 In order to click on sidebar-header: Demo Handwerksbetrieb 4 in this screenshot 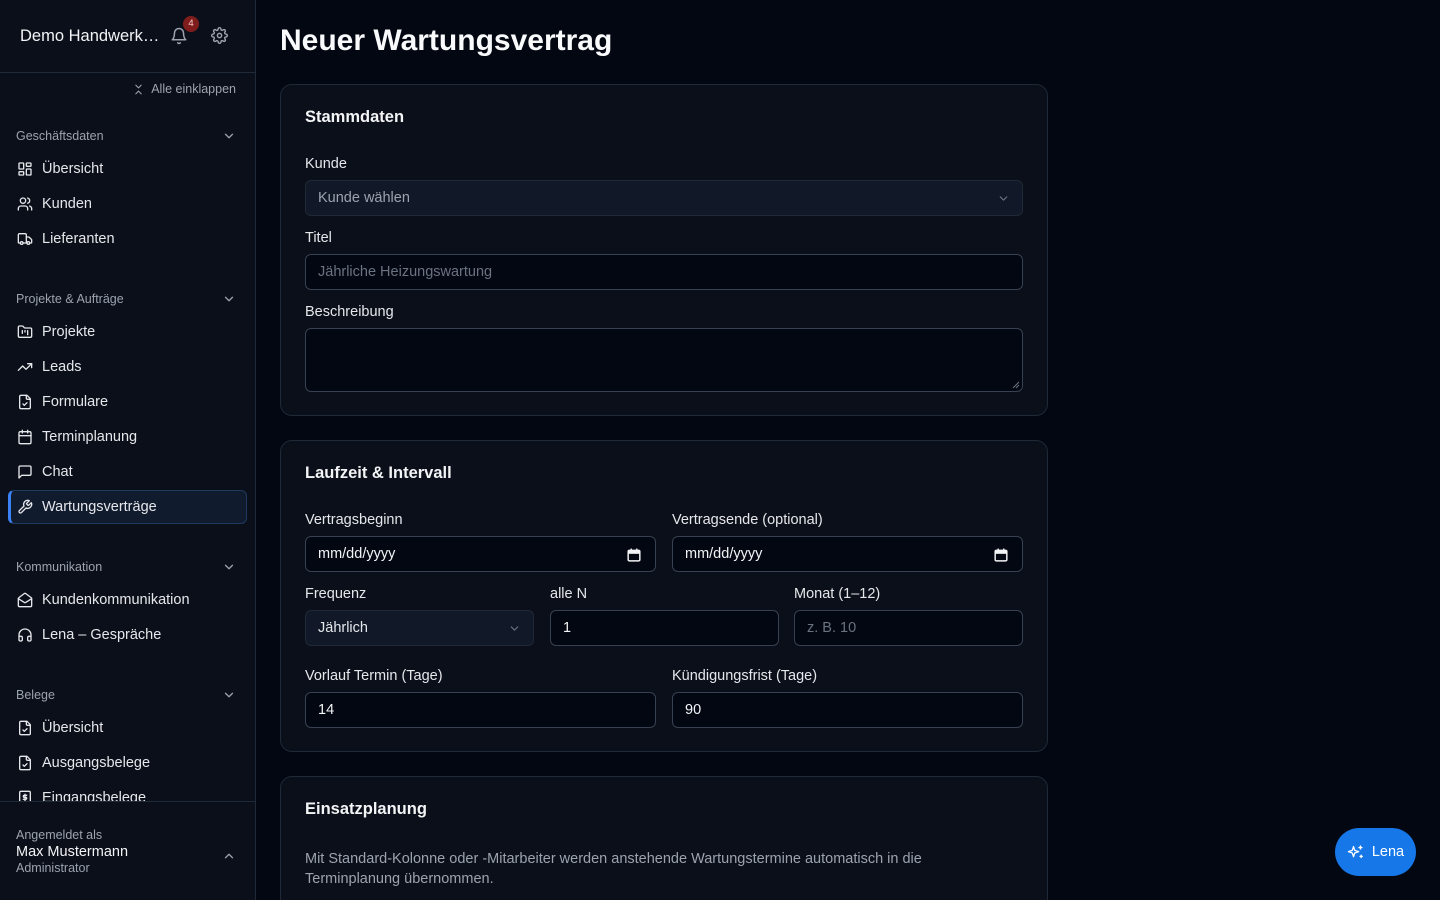, I will do `click(127, 36)`.